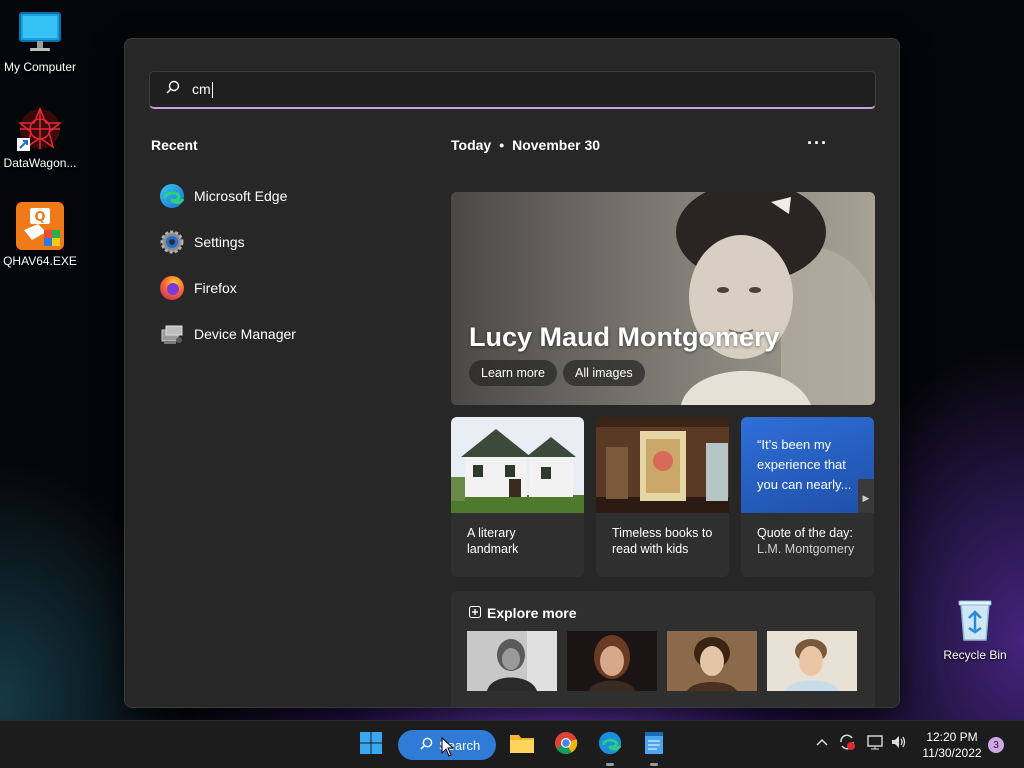  I want to click on card-title-line: Quote of the day:, so click(805, 533).